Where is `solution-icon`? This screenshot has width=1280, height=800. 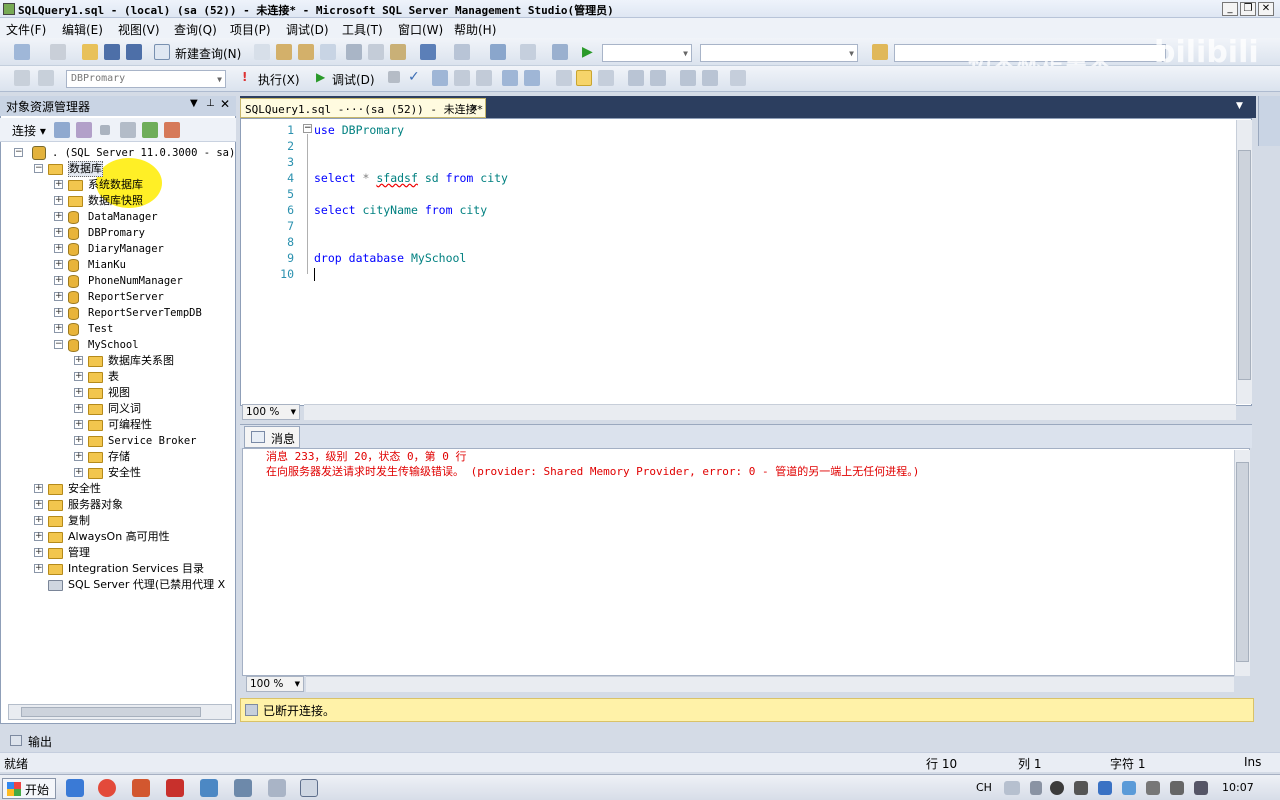 solution-icon is located at coordinates (560, 52).